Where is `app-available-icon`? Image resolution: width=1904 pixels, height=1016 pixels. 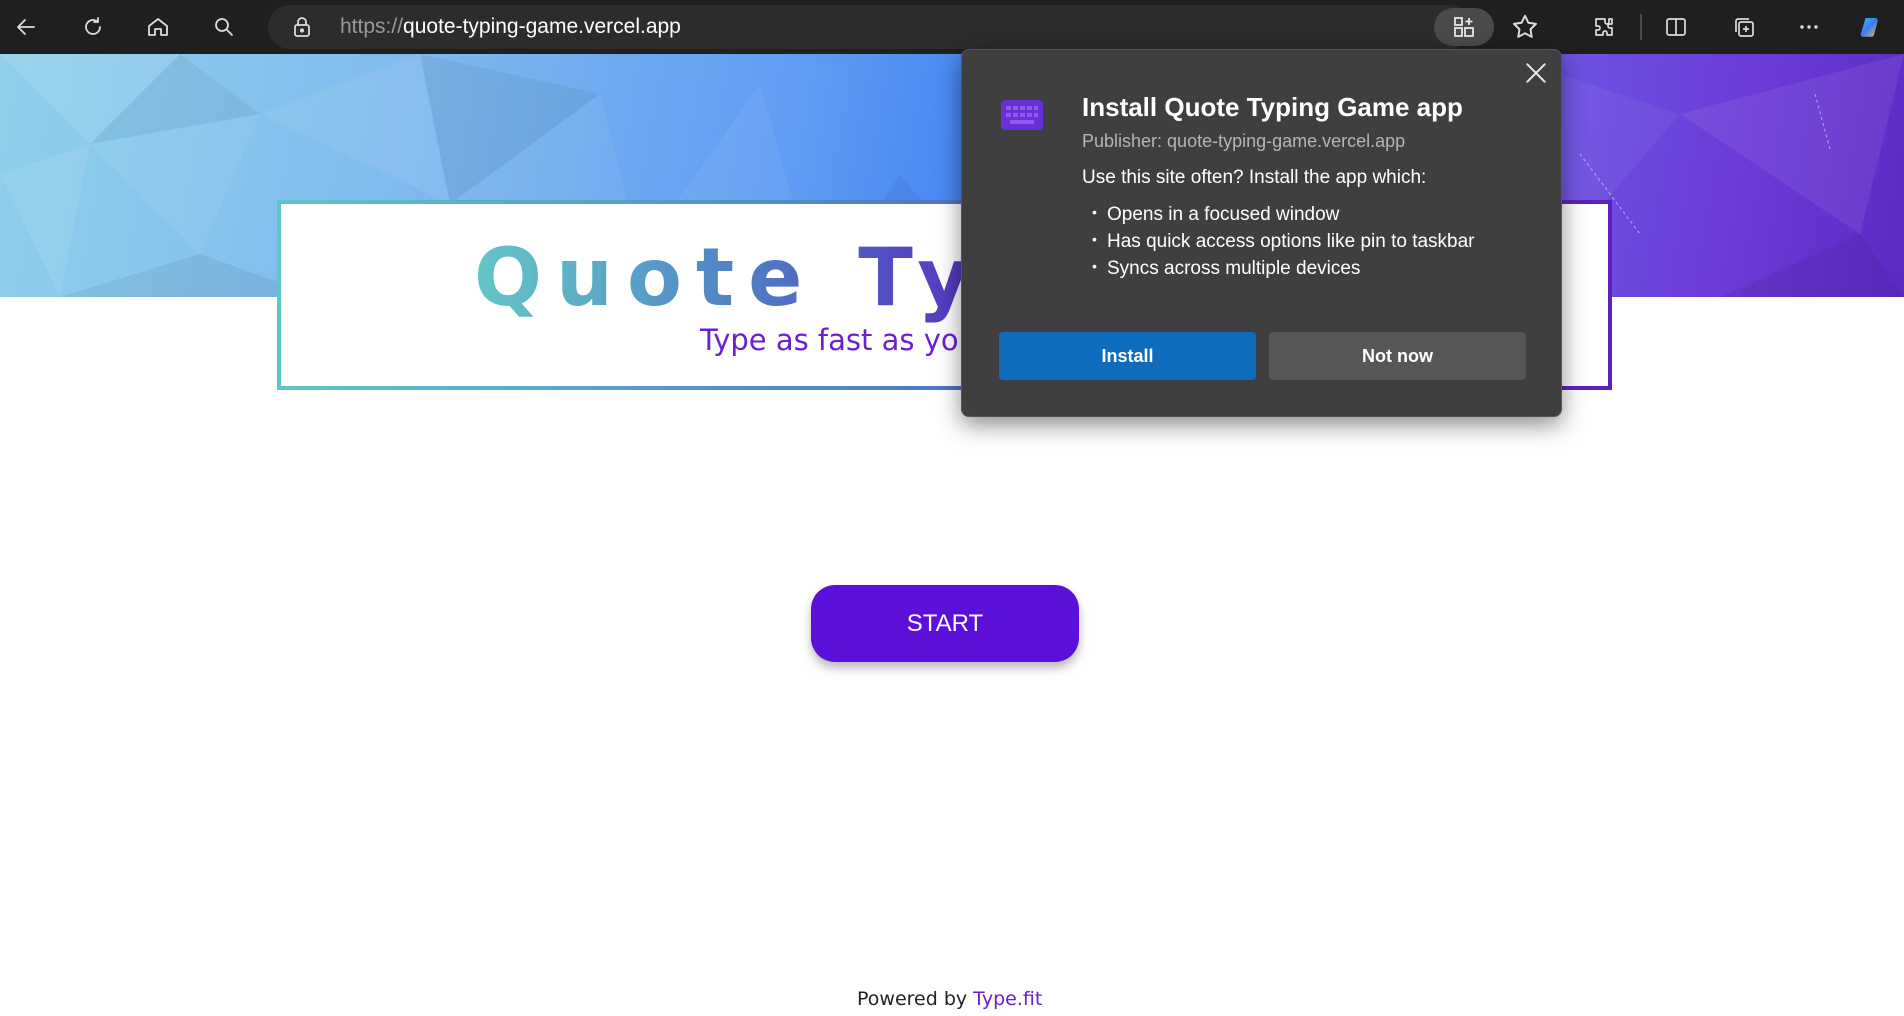 app-available-icon is located at coordinates (1464, 27).